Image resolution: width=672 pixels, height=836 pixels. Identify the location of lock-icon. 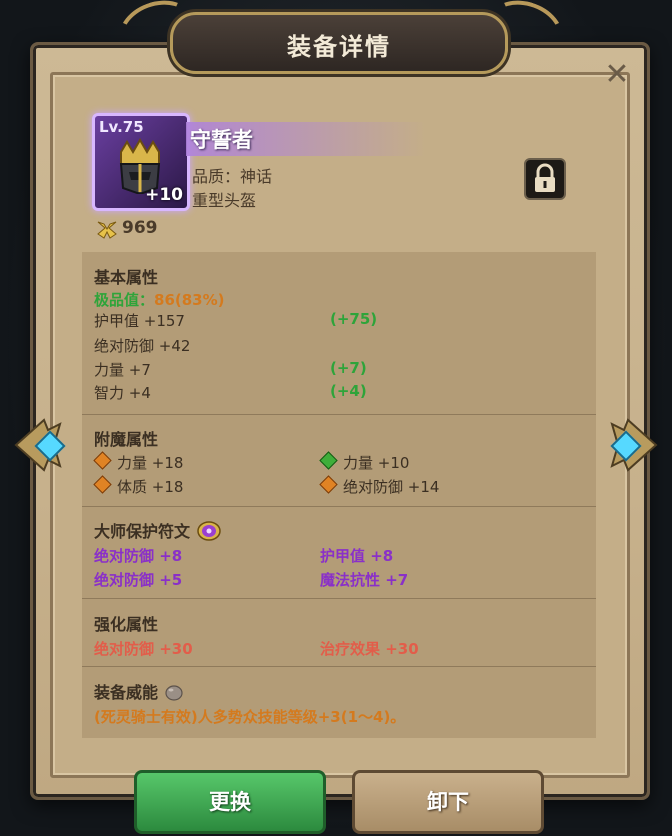
(545, 179).